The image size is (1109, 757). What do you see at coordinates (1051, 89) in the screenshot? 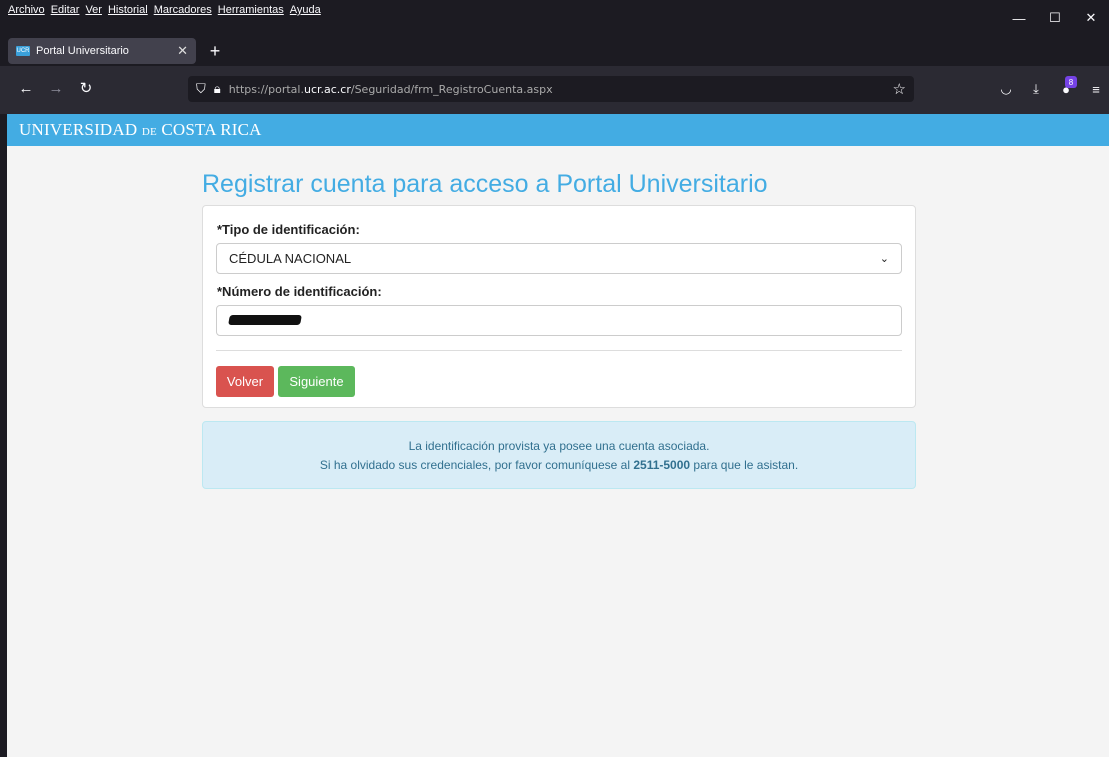
I see `toolbar-buttons: ◡ ⤓ ● 8 ≡` at bounding box center [1051, 89].